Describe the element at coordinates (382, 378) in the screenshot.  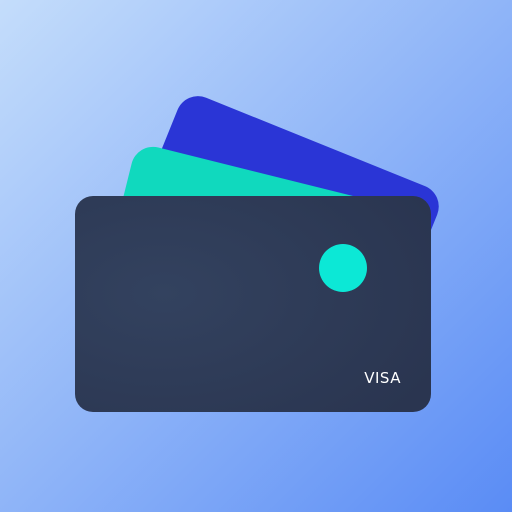
I see `card-brand-label: VISA` at that location.